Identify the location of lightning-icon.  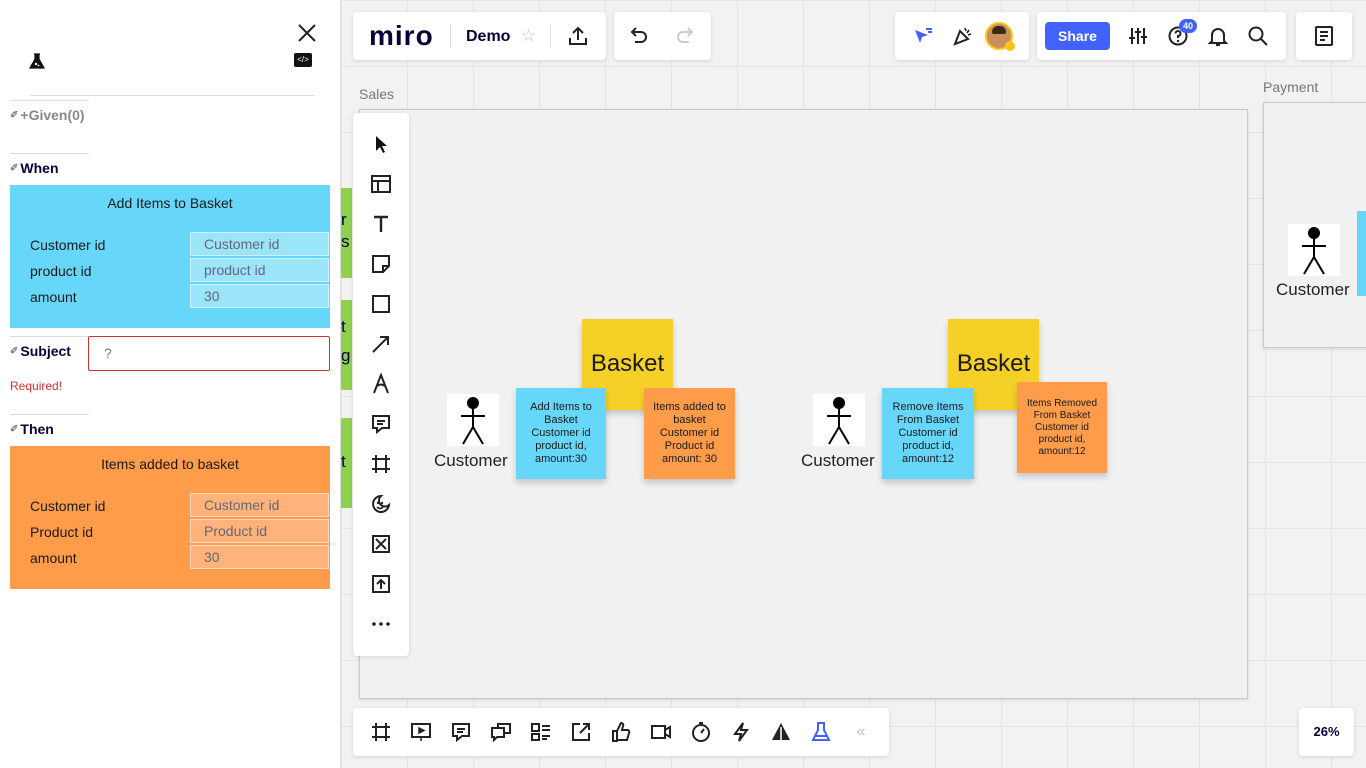
(741, 732).